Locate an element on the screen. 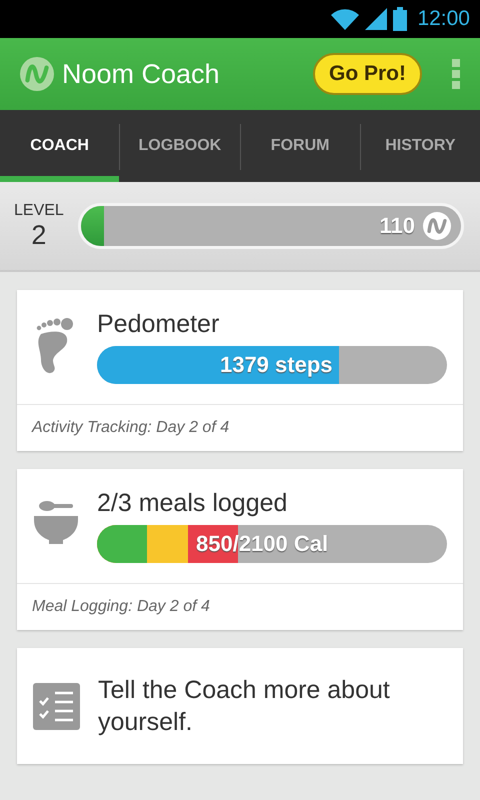 The height and width of the screenshot is (800, 480). card-title: Pedometer is located at coordinates (158, 324).